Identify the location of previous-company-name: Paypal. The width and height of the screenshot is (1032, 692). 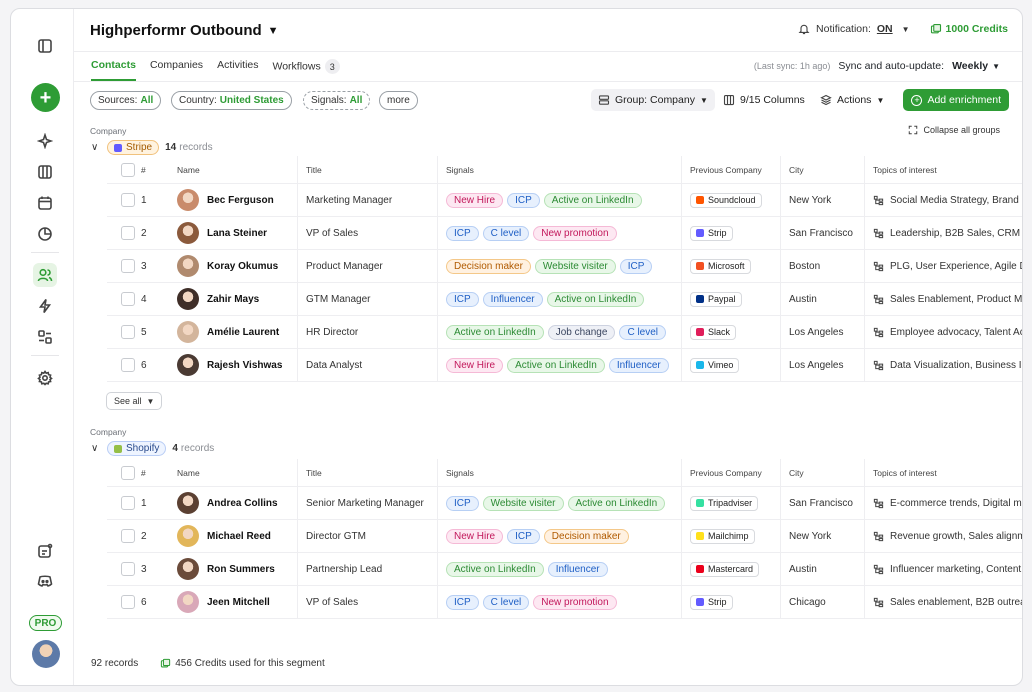
(722, 299).